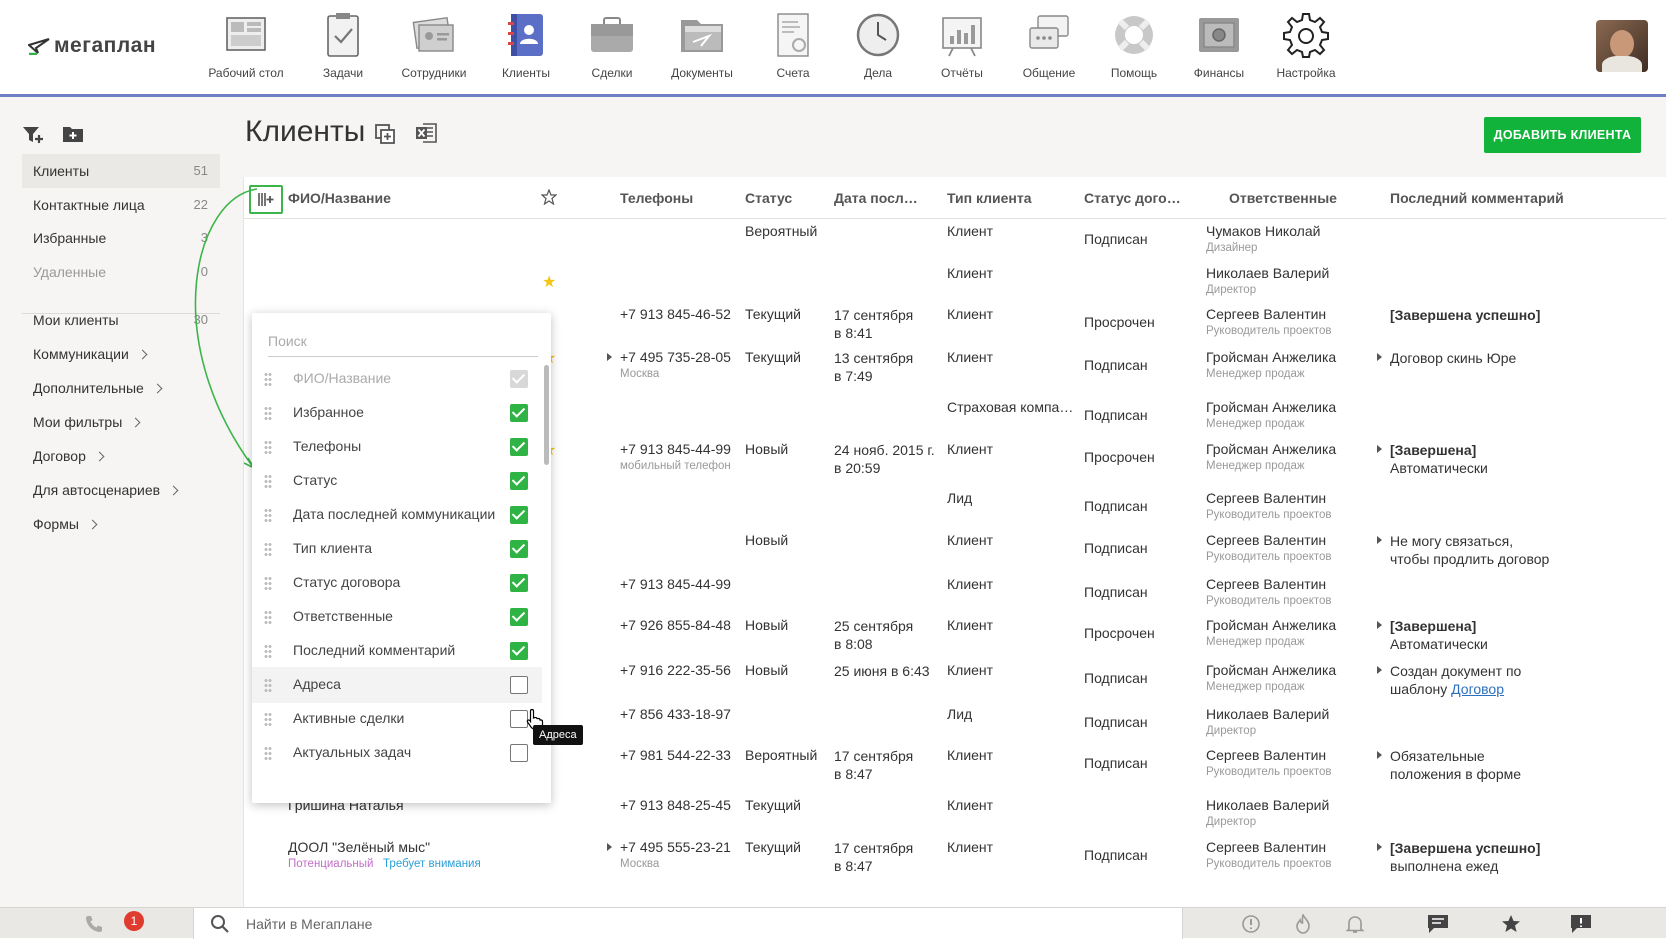  What do you see at coordinates (1581, 924) in the screenshot?
I see `feedback-icon` at bounding box center [1581, 924].